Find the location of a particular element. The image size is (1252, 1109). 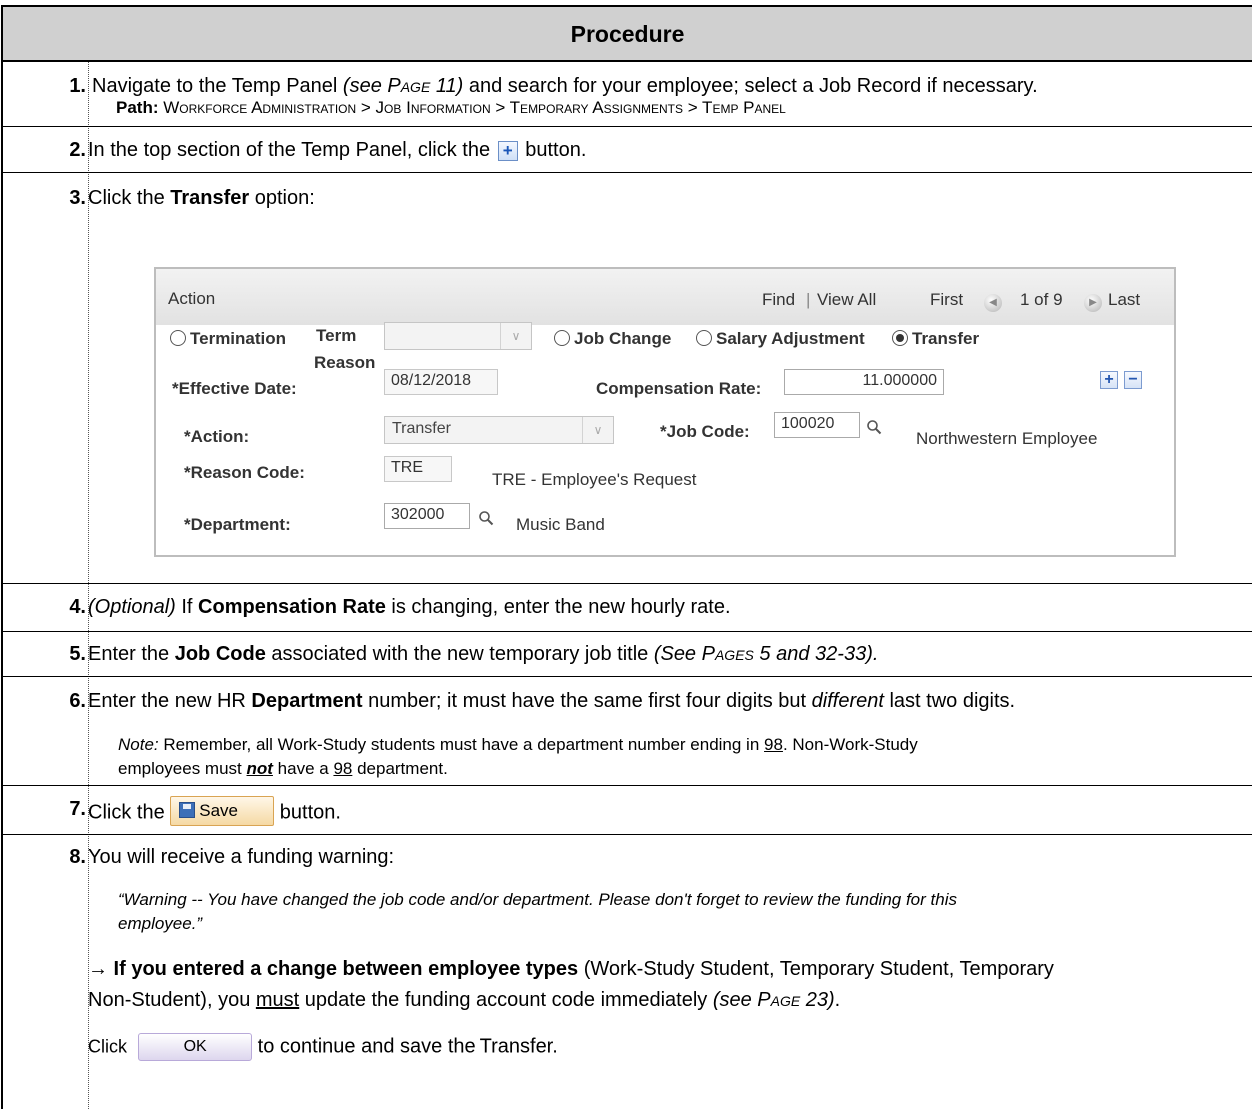

step-6-note-line-2: employees must not have a 98 department. is located at coordinates (283, 768).